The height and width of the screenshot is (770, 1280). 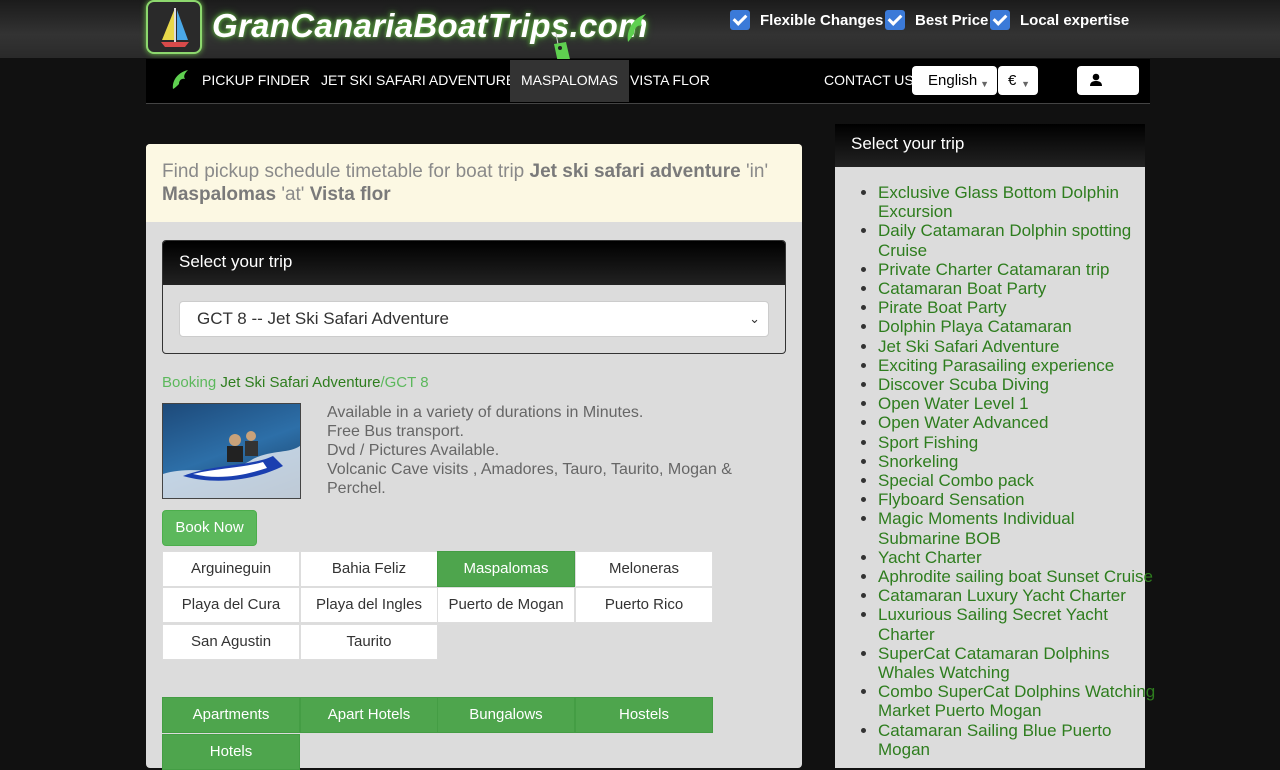 I want to click on language-value: English, so click(x=953, y=80).